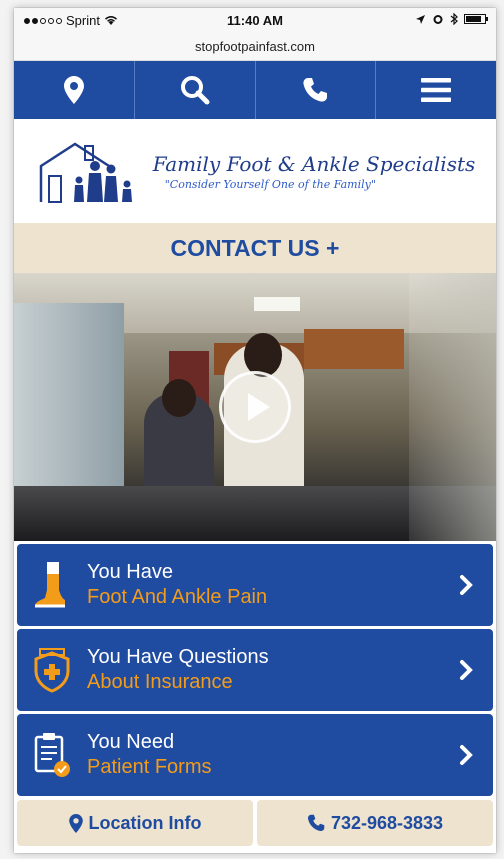 This screenshot has height=859, width=504. Describe the element at coordinates (387, 822) in the screenshot. I see `phone-number-label: 732-968-3833` at that location.